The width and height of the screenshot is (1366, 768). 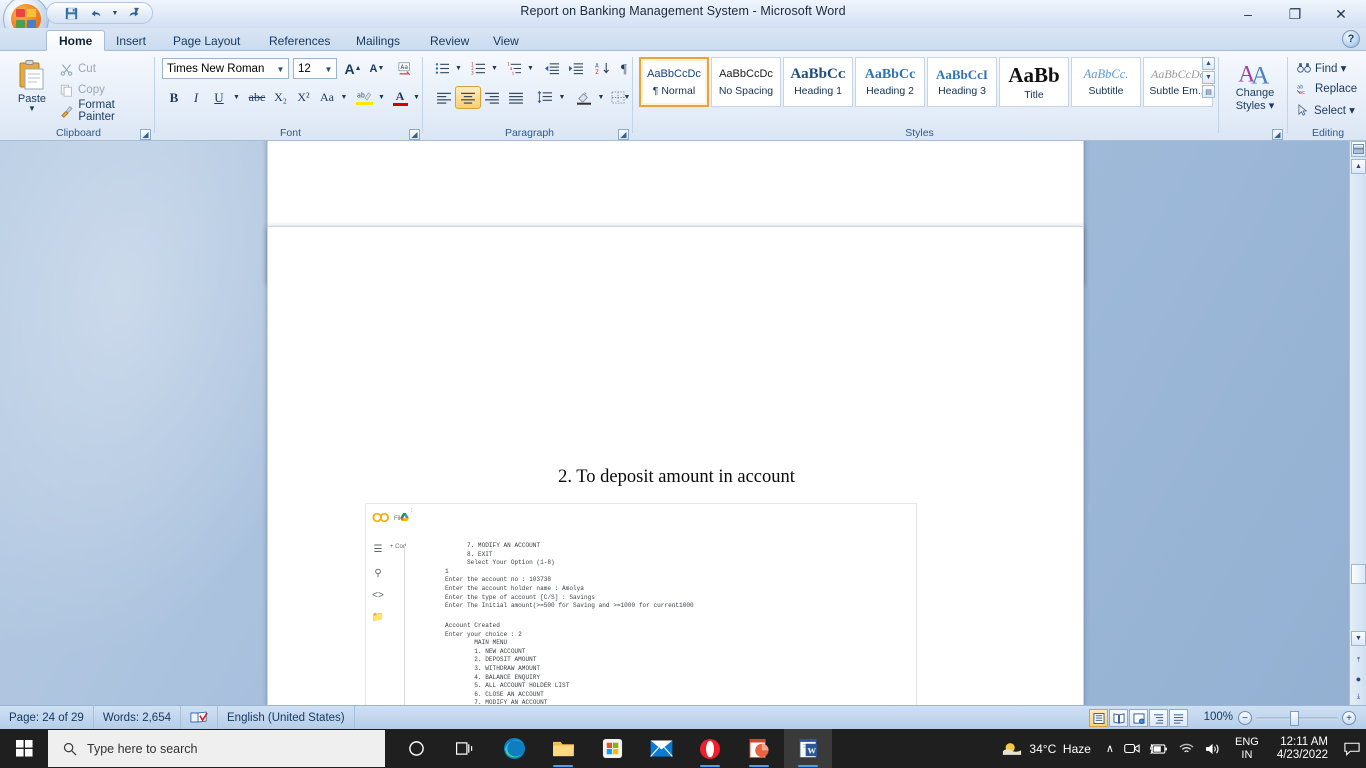 What do you see at coordinates (225, 68) in the screenshot?
I see `font-name-input: Times New Roman ▼` at bounding box center [225, 68].